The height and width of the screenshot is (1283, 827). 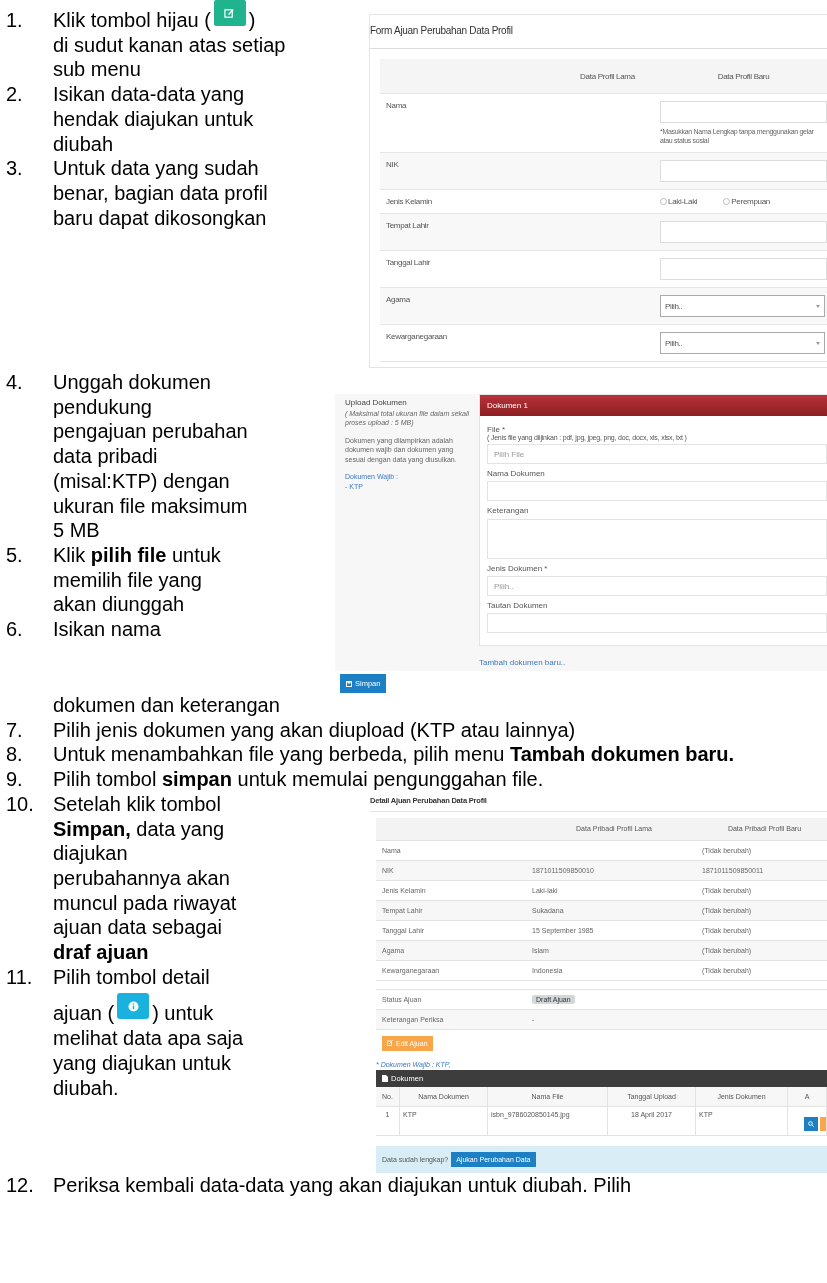 I want to click on field-label: Kewarganegaraan, so click(x=416, y=337).